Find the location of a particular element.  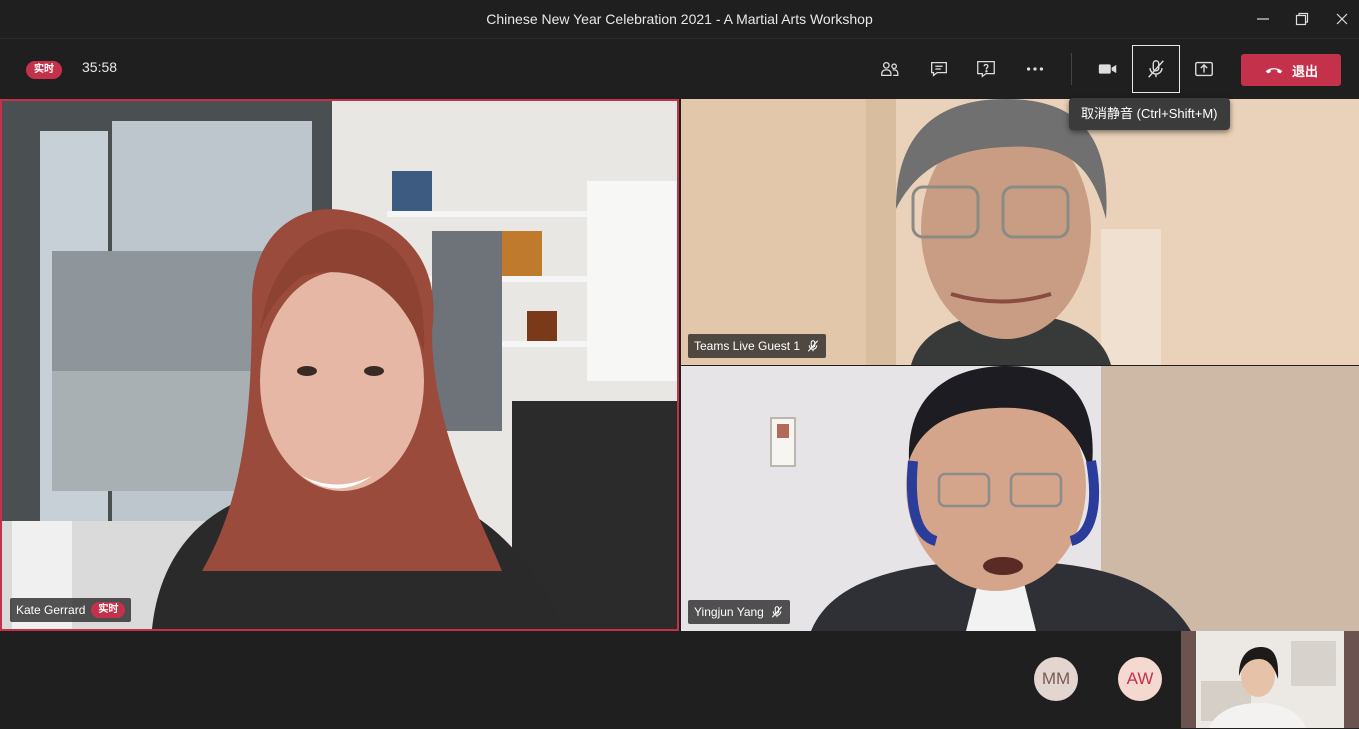

more-options-button is located at coordinates (1035, 69).